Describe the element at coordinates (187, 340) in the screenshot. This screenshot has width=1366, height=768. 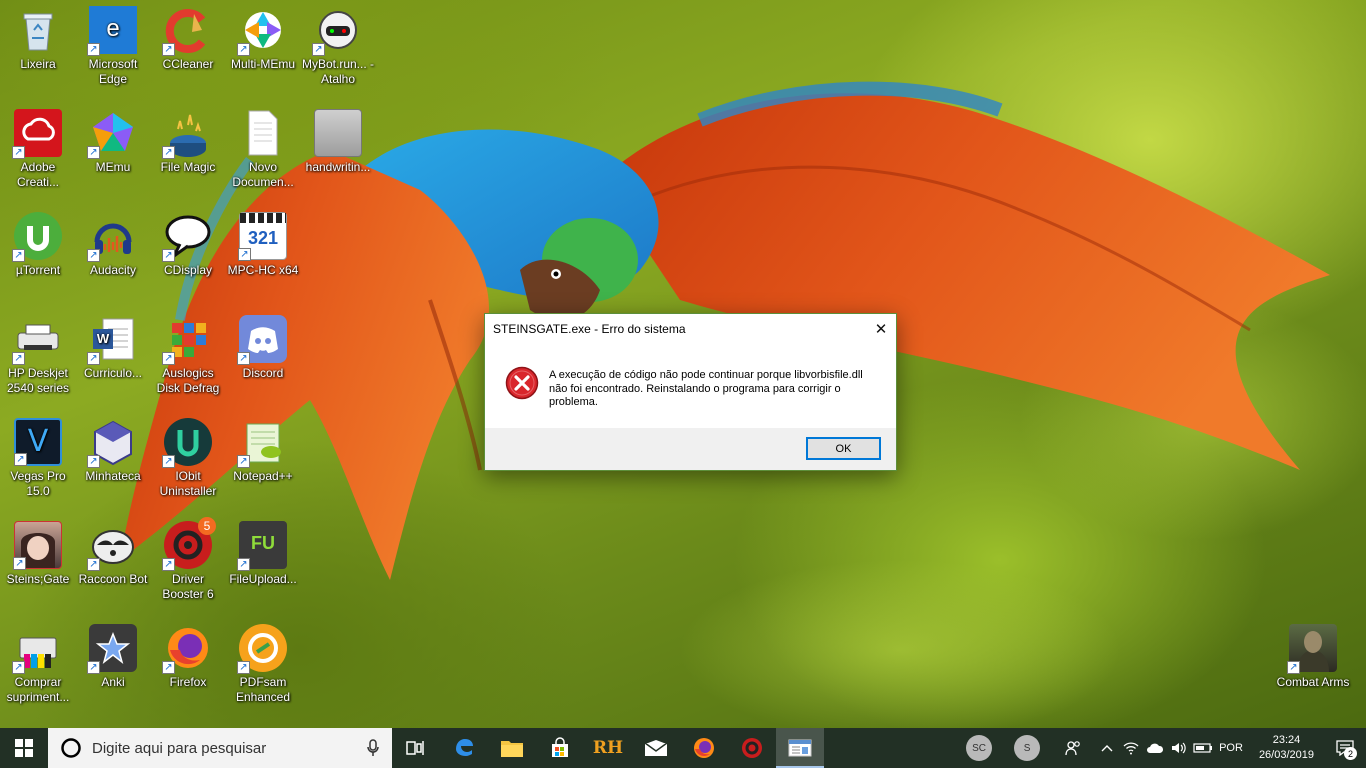
I see `auslogics-defrag-icon: ↗` at that location.